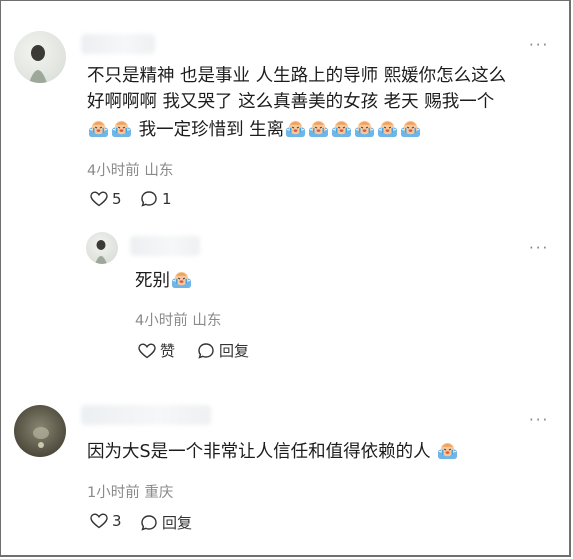 The width and height of the screenshot is (573, 559). I want to click on like-button: 3, so click(106, 521).